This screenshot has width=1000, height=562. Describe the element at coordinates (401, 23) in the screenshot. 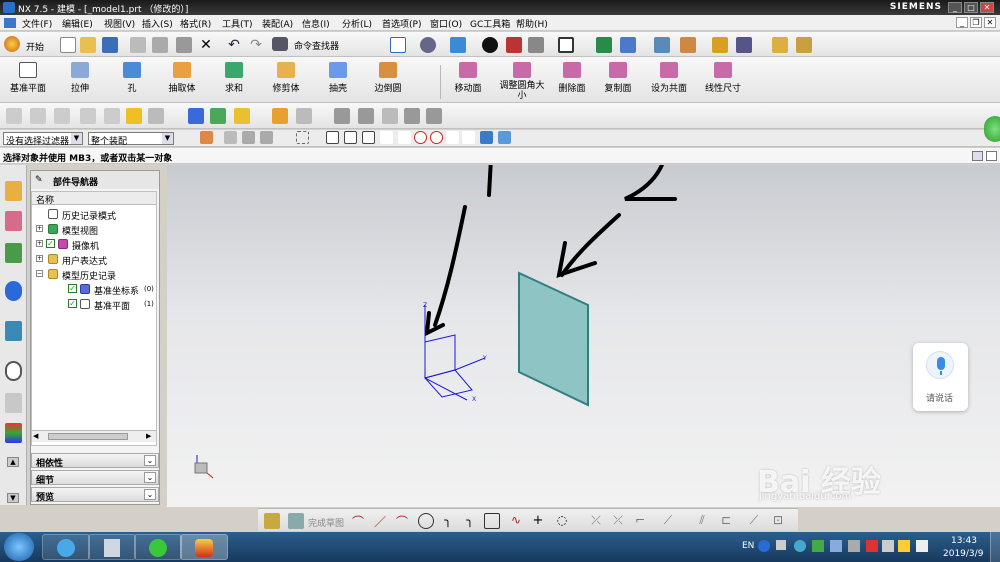

I see `menu-item-9: 首选项(P)` at that location.